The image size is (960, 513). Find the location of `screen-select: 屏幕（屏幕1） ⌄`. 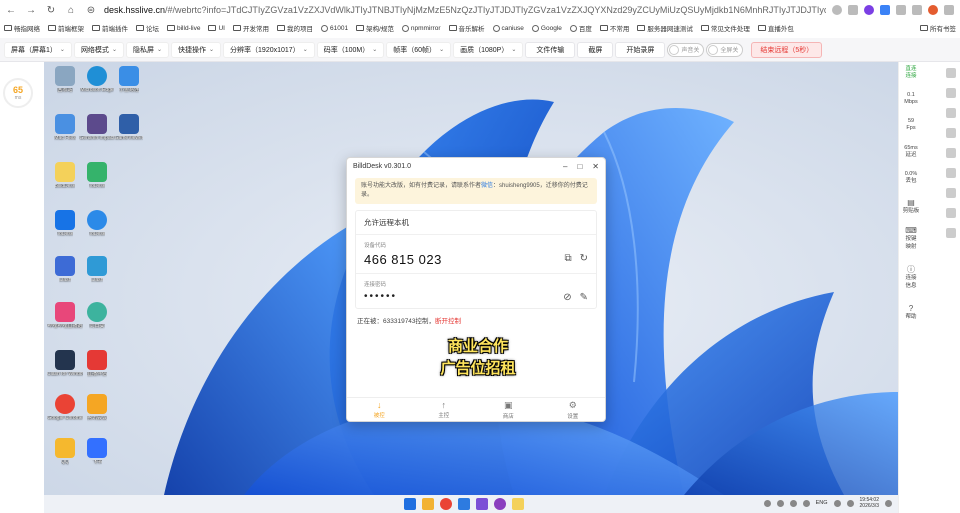

screen-select: 屏幕（屏幕1） ⌄ is located at coordinates (38, 49).